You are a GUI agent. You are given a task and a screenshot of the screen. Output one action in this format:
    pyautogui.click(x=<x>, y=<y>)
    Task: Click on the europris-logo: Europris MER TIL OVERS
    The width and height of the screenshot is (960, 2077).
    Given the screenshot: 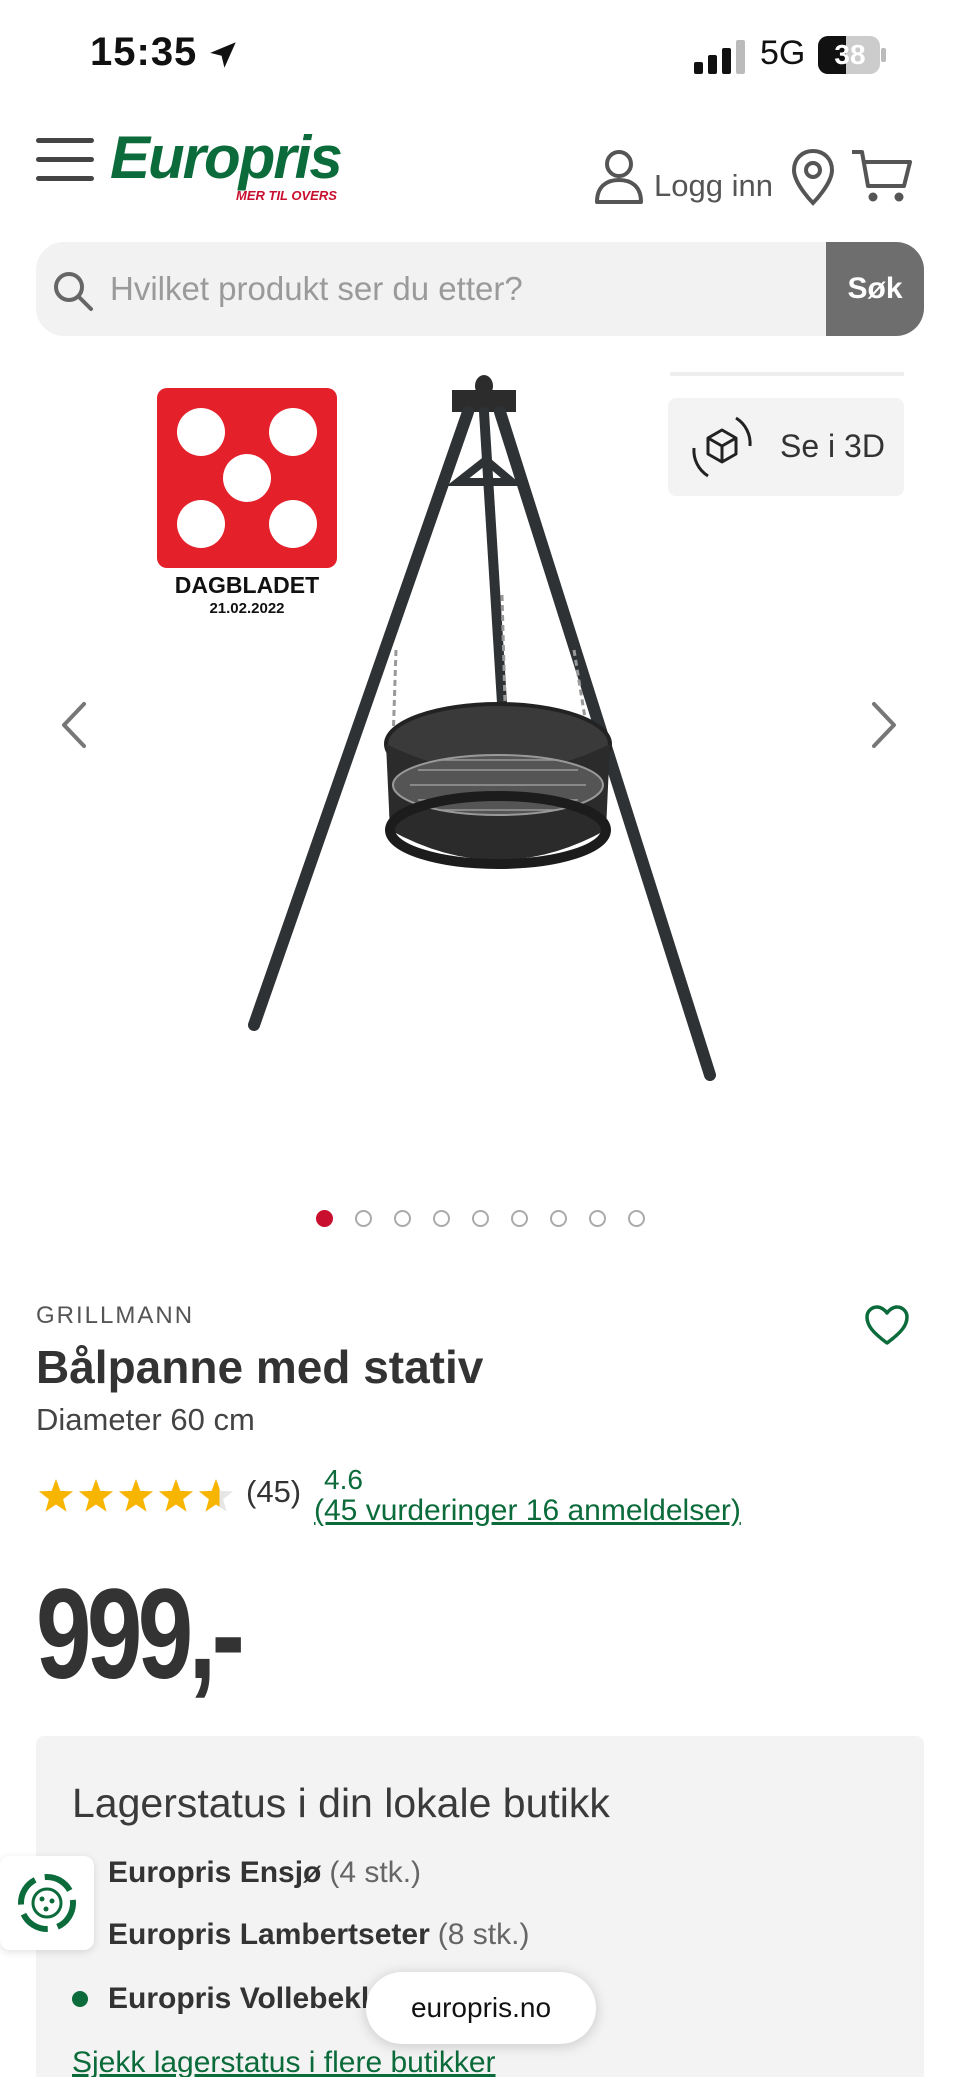 What is the action you would take?
    pyautogui.click(x=226, y=166)
    